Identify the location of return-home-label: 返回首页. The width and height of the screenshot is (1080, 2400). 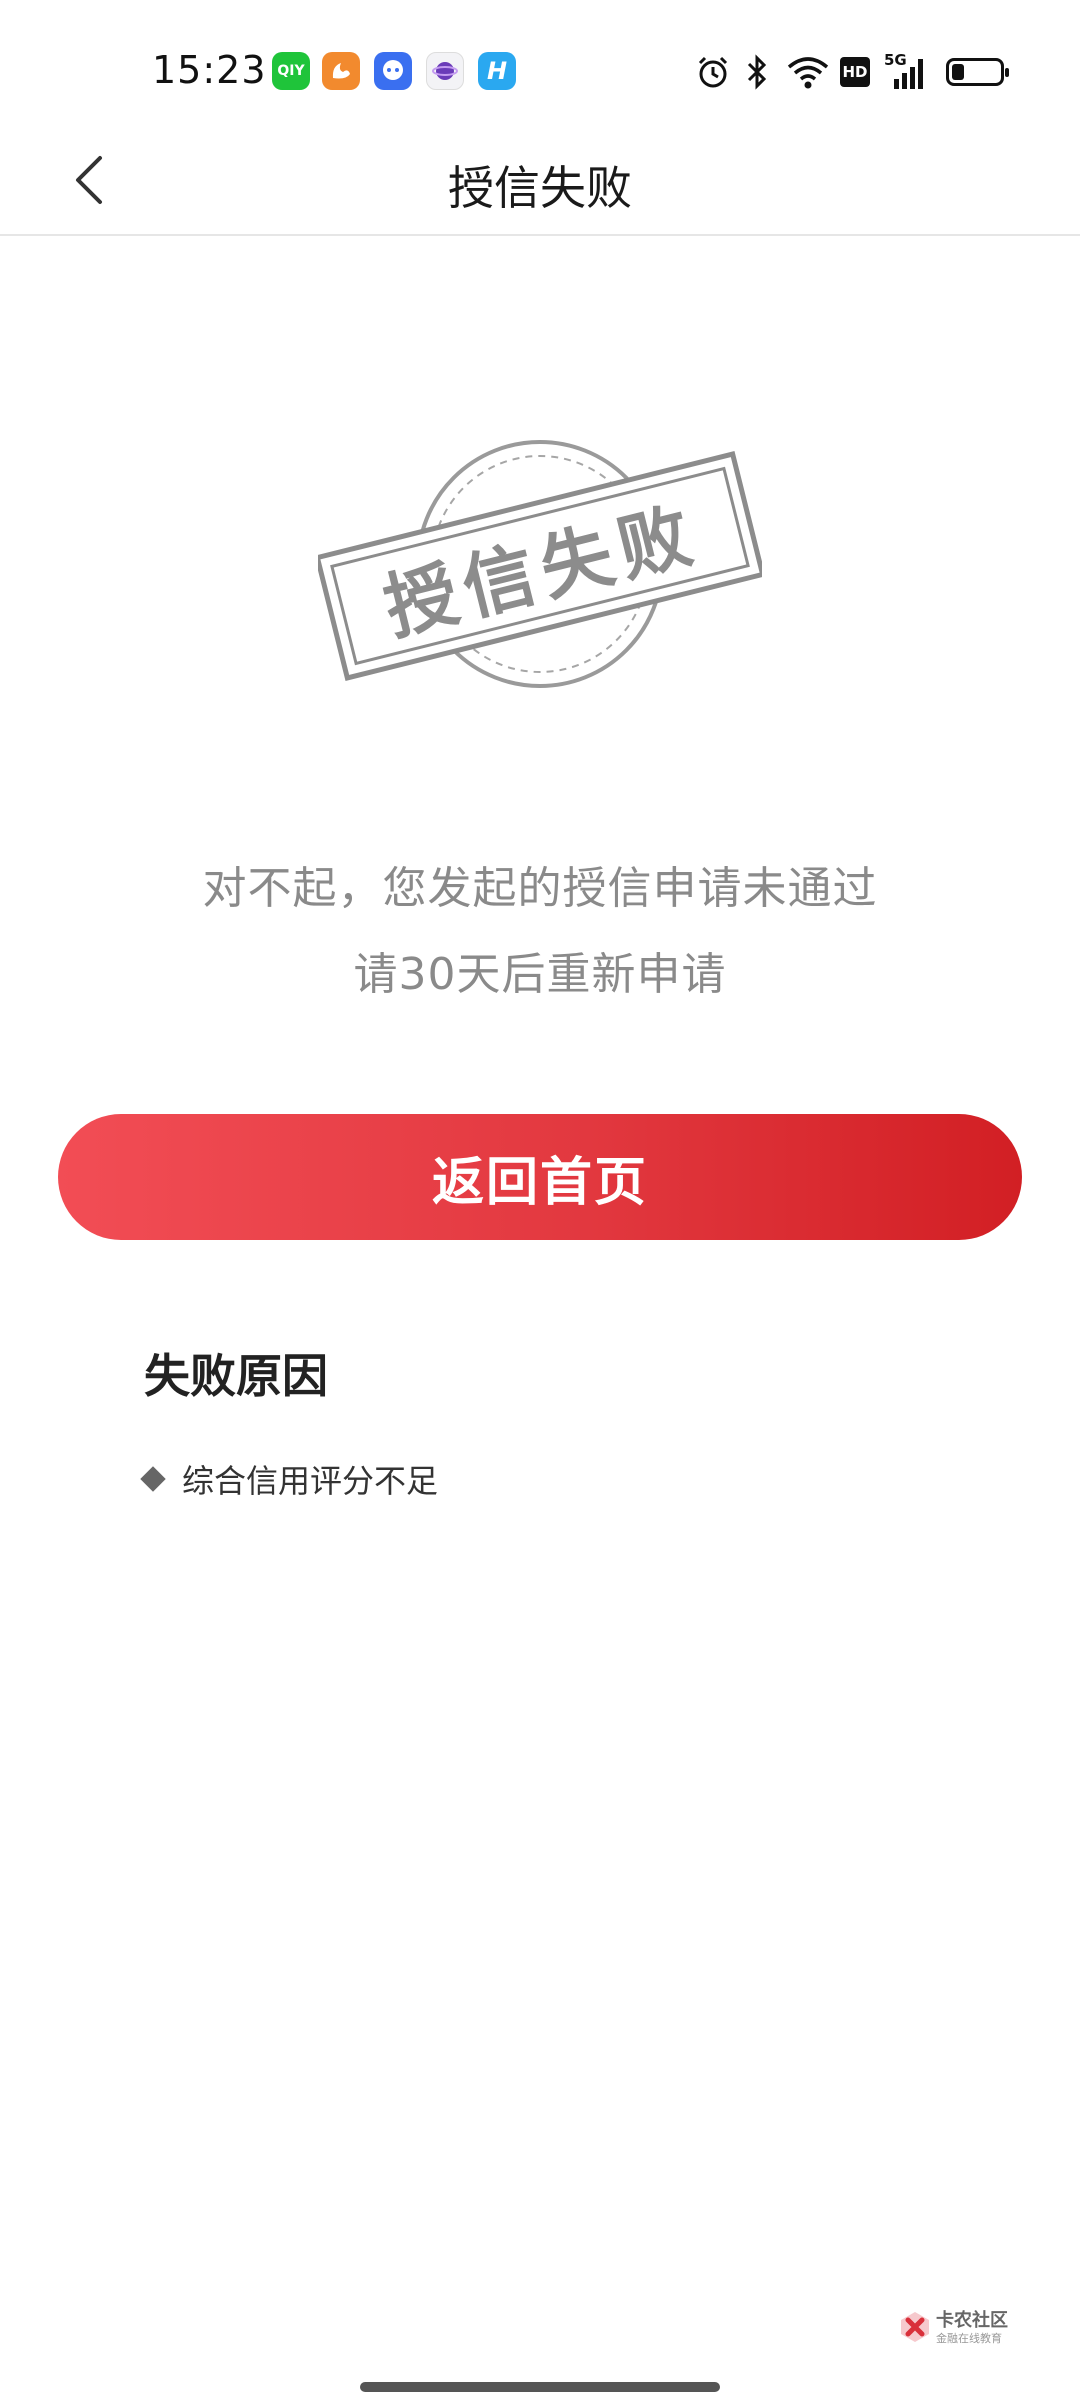
(539, 1182).